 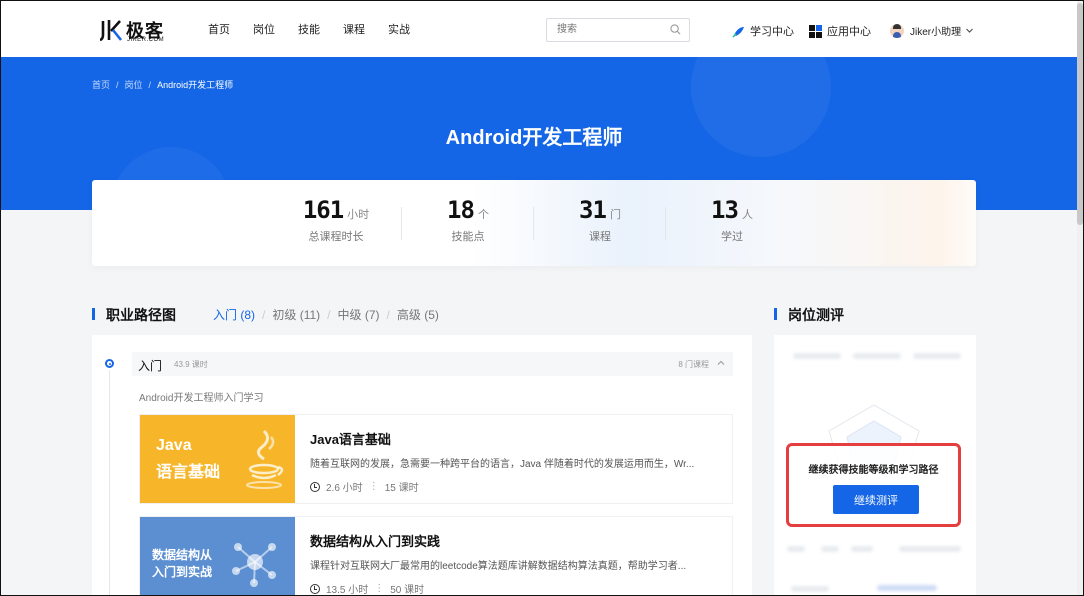 What do you see at coordinates (721, 363) in the screenshot?
I see `chevron-up-icon` at bounding box center [721, 363].